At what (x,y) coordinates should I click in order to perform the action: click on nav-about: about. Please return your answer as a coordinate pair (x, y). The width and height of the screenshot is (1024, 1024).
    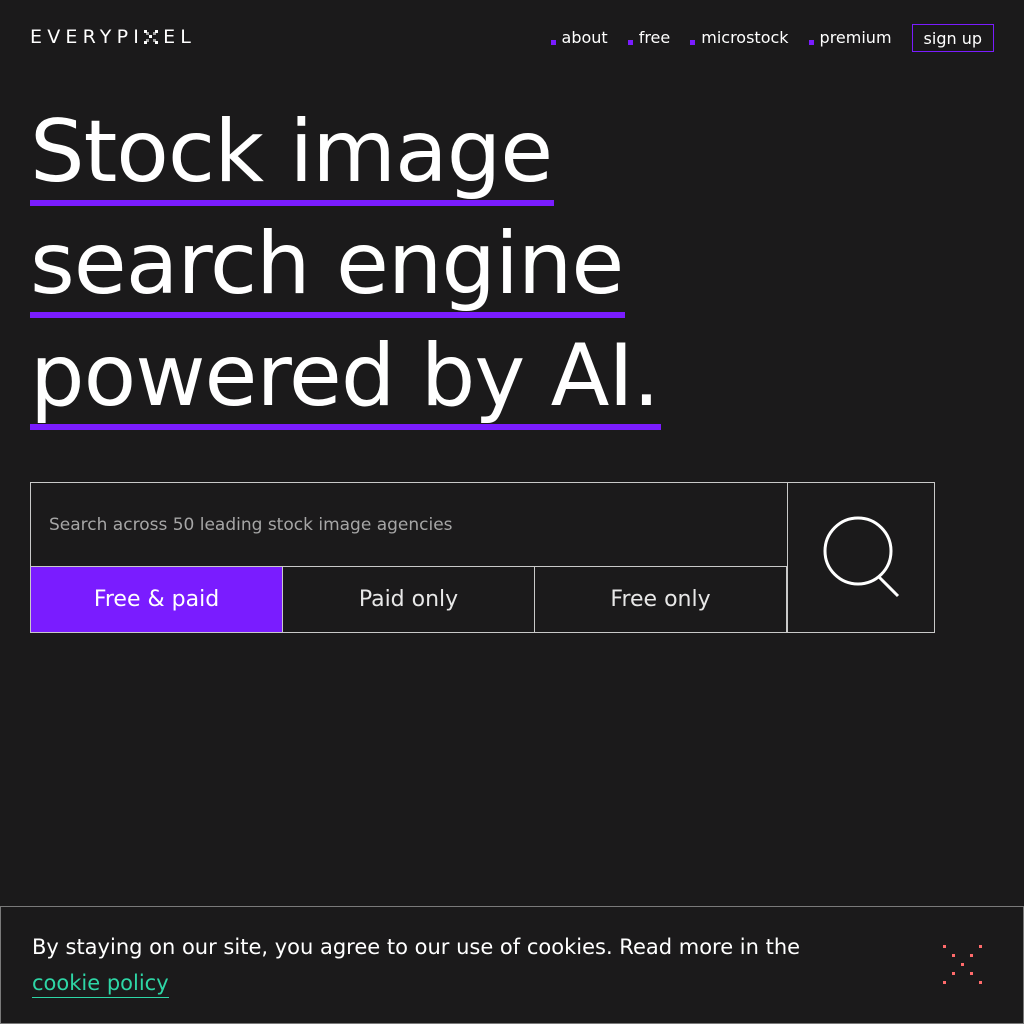
    Looking at the image, I should click on (579, 38).